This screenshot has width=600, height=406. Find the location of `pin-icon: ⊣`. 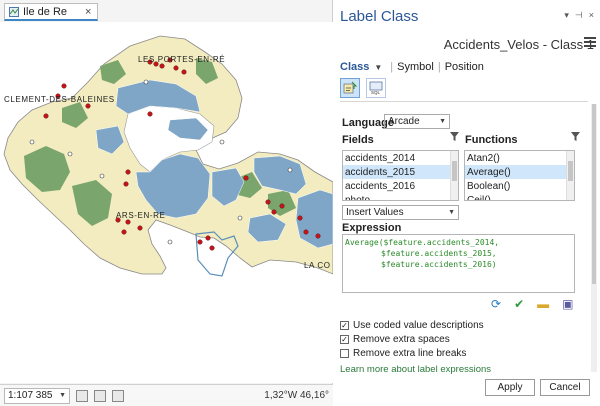

pin-icon: ⊣ is located at coordinates (579, 15).